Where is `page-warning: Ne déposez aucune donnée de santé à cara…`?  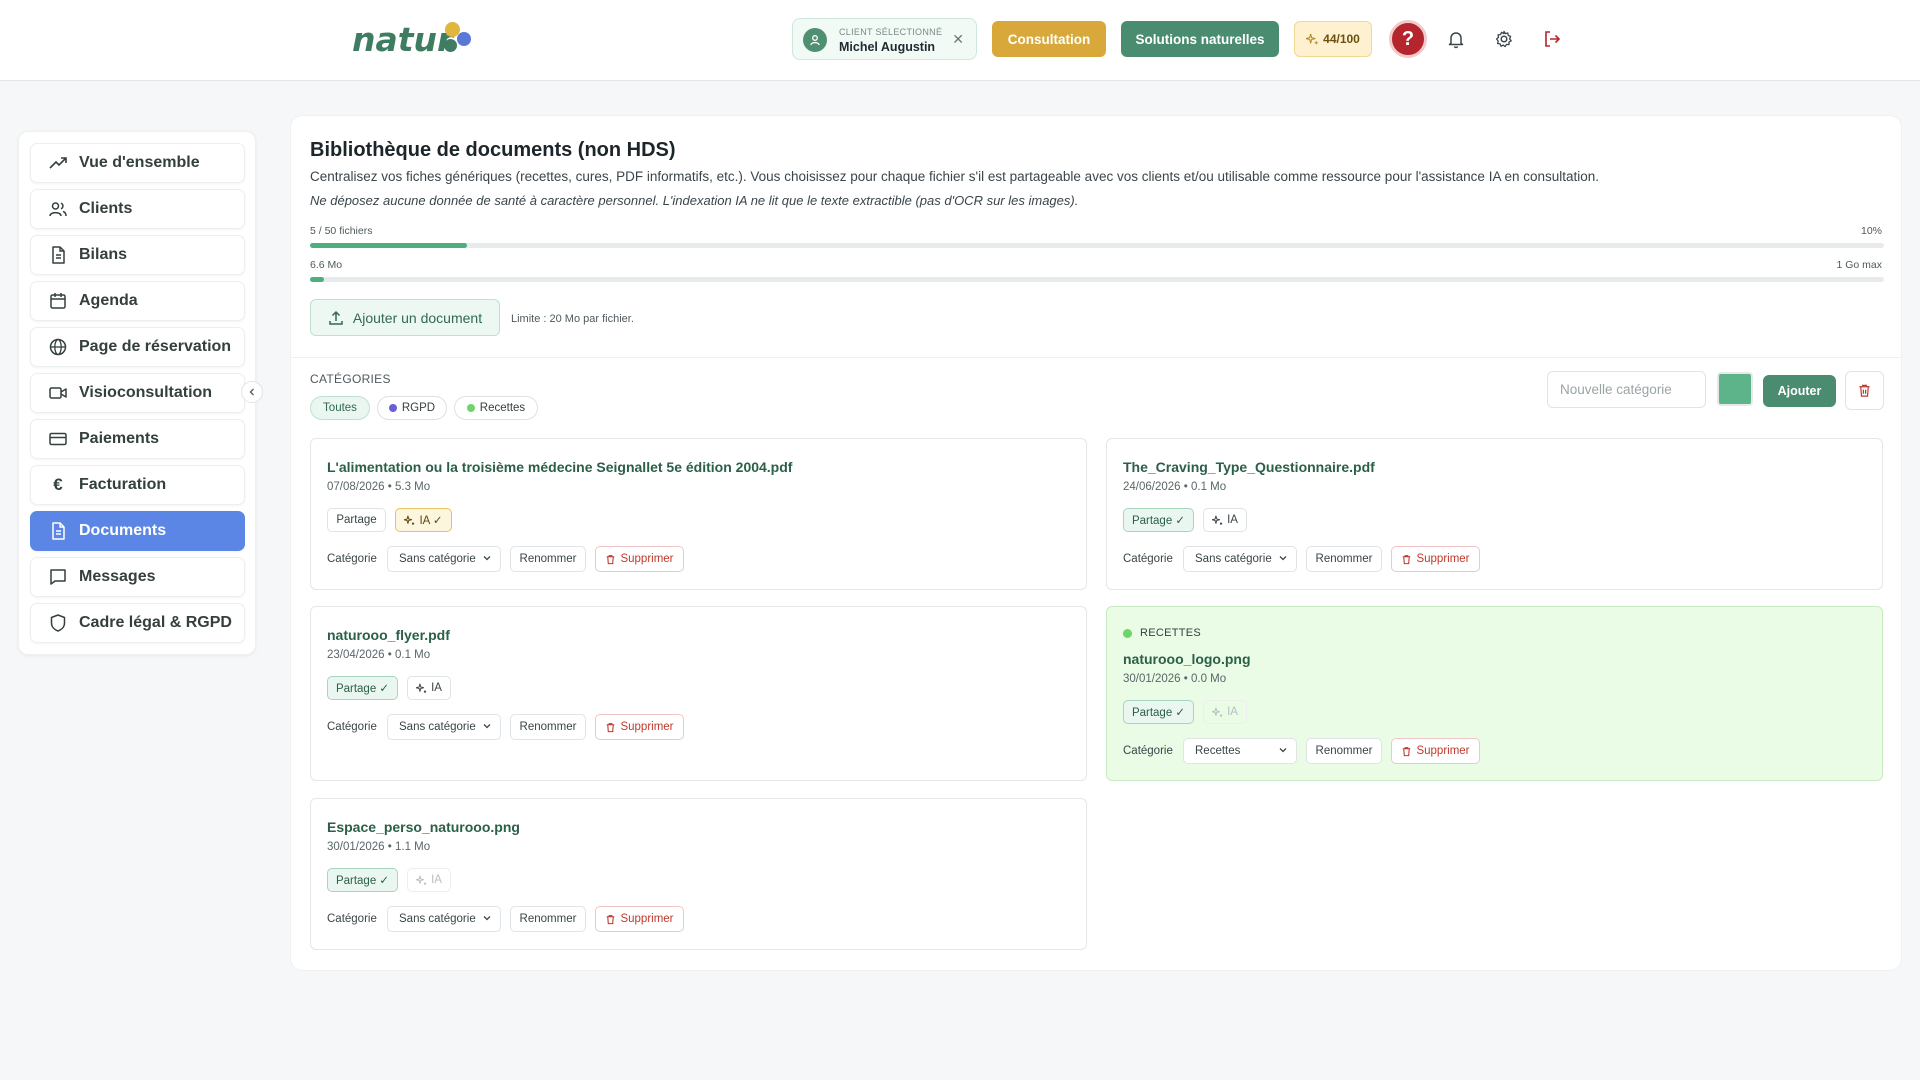 page-warning: Ne déposez aucune donnée de santé à cara… is located at coordinates (694, 200).